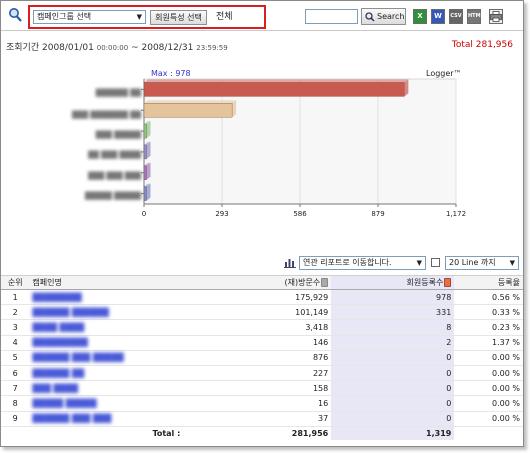  Describe the element at coordinates (58, 373) in the screenshot. I see `campaign-name-link: ██████ ██` at that location.